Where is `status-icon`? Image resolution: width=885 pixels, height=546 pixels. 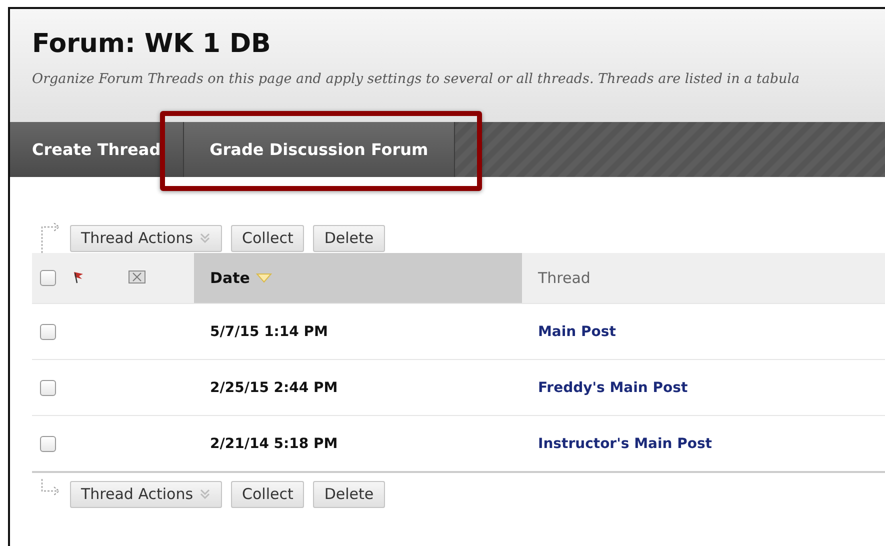 status-icon is located at coordinates (137, 277).